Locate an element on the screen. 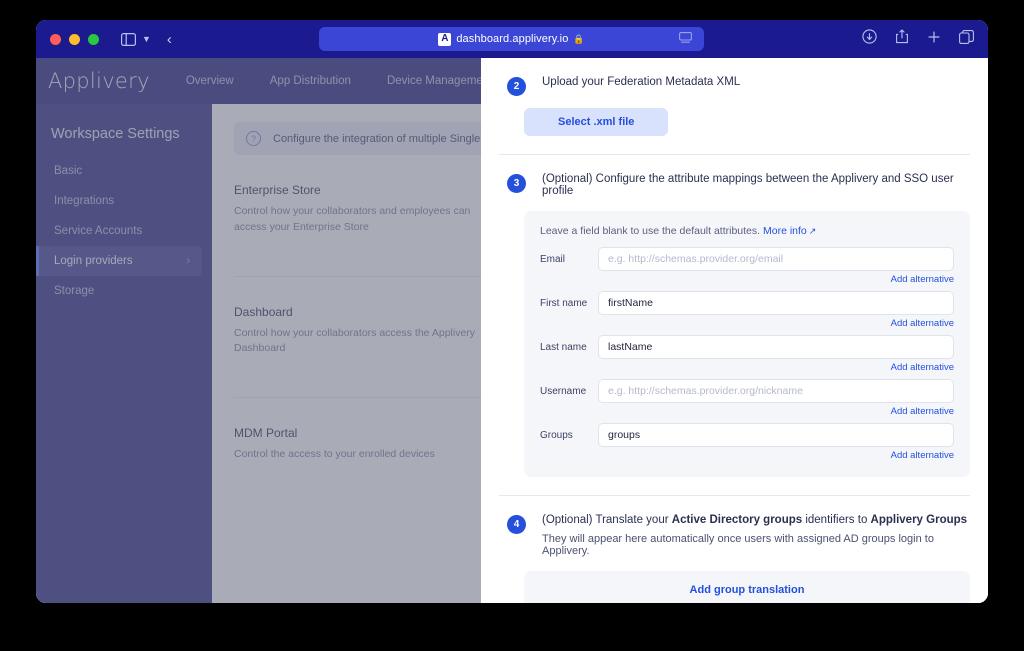 The image size is (1024, 651). browser-toolbar-right is located at coordinates (918, 39).